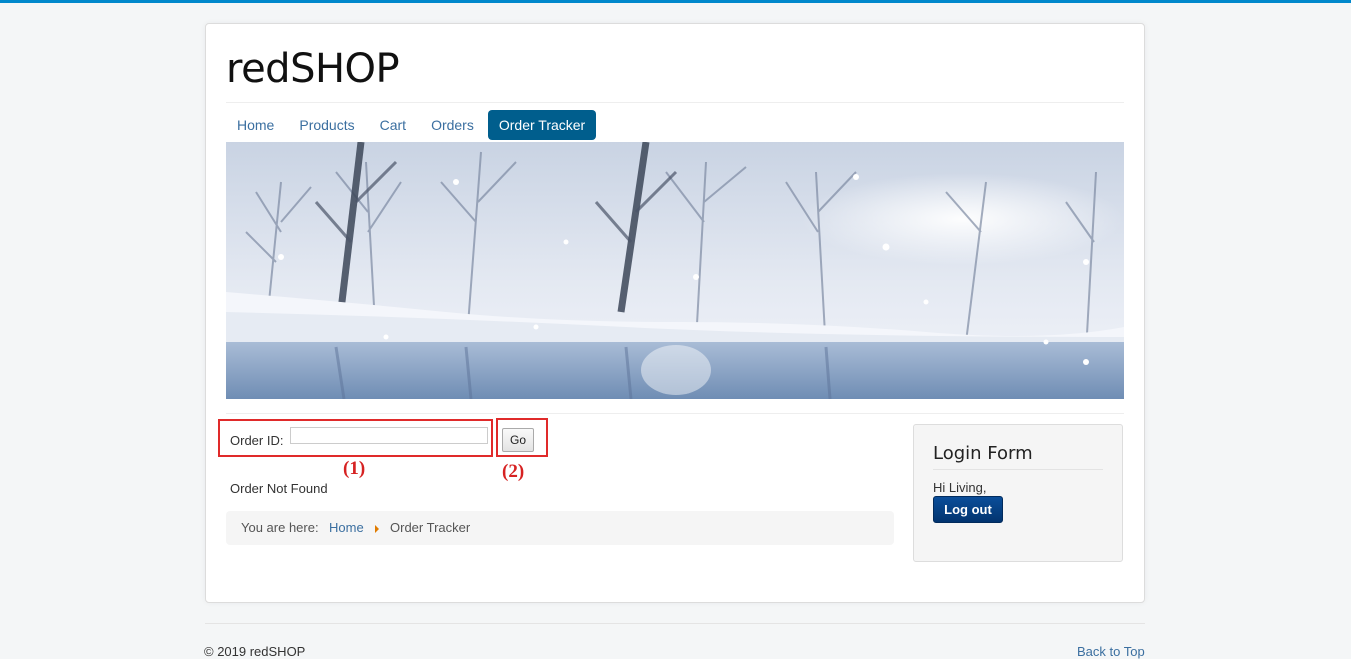 This screenshot has width=1351, height=659. I want to click on order-id-label: Order ID:, so click(257, 440).